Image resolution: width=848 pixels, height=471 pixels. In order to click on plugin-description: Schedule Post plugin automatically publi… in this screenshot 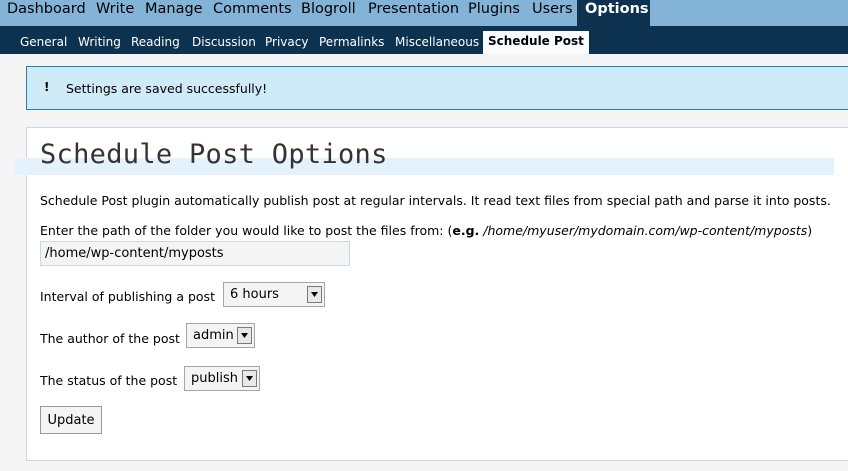, I will do `click(435, 200)`.